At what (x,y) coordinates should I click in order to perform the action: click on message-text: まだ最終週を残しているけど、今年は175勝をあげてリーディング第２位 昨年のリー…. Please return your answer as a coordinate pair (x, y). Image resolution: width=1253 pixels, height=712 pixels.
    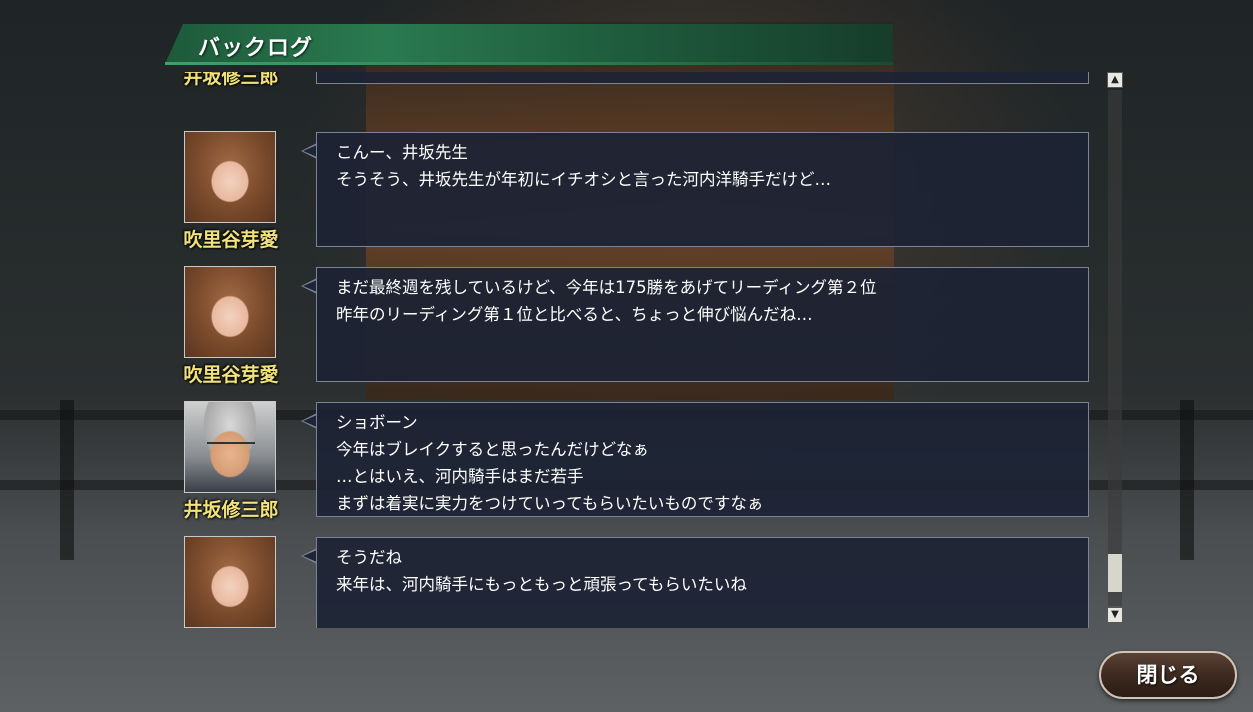
    Looking at the image, I should click on (606, 301).